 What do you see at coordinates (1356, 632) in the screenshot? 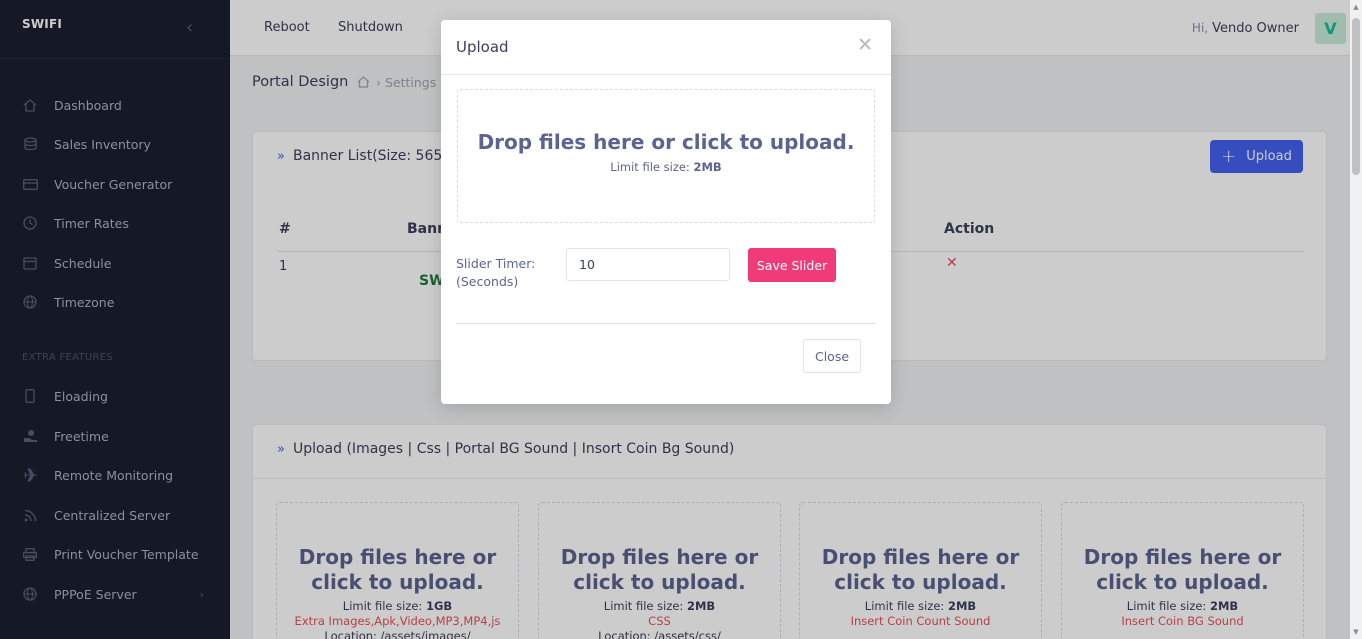
I see `scroll-down-arrow-icon: ▼` at bounding box center [1356, 632].